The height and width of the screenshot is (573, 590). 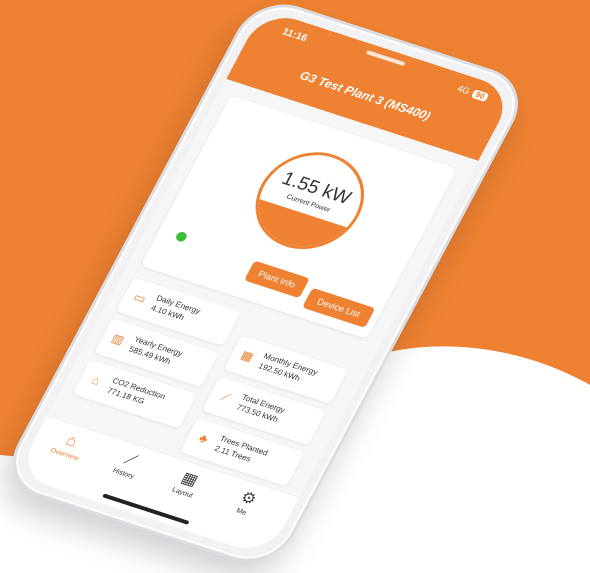 I want to click on tab-label: Me, so click(x=241, y=512).